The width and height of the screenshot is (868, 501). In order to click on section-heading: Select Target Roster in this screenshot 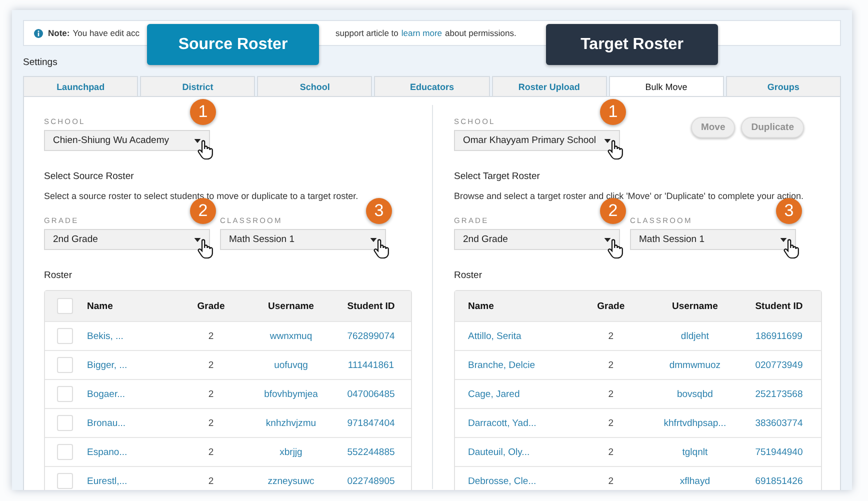, I will do `click(497, 176)`.